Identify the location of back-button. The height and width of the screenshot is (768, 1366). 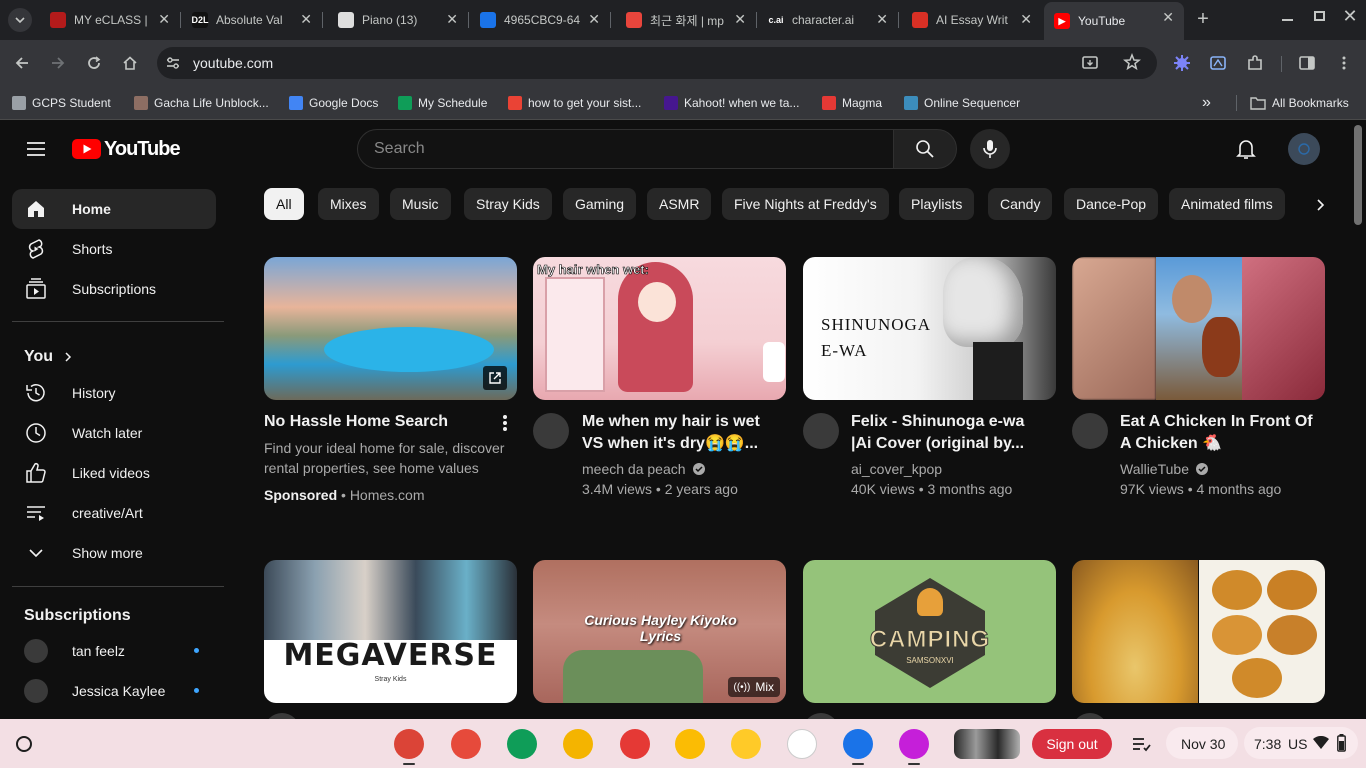
(22, 63).